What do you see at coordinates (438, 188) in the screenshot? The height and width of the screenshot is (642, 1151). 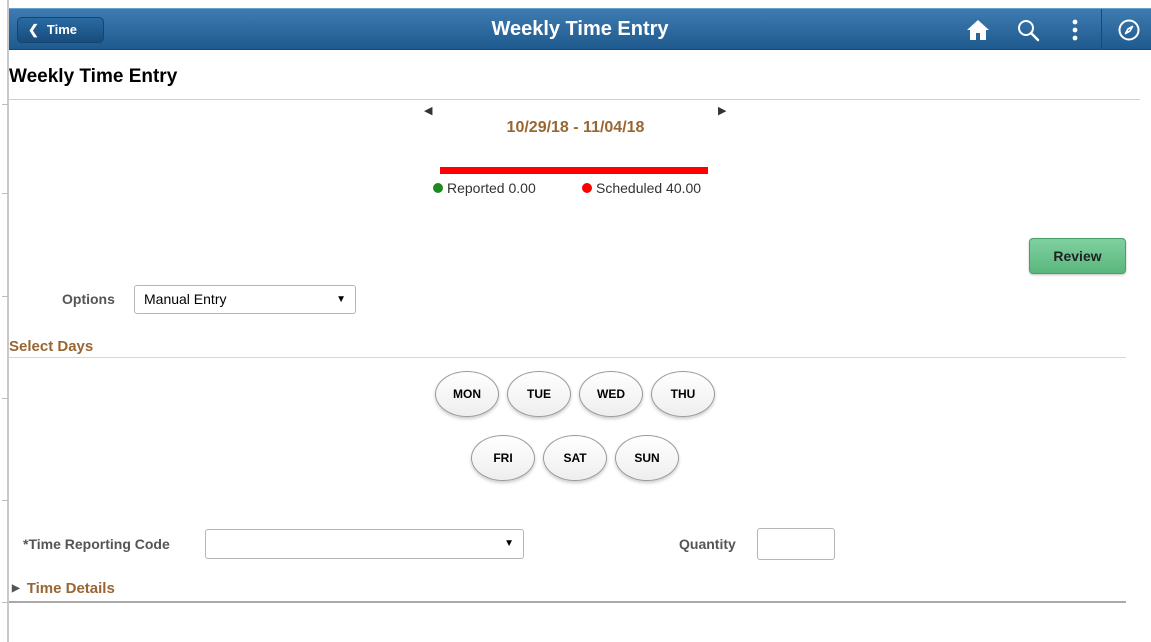 I see `reported-dot-icon` at bounding box center [438, 188].